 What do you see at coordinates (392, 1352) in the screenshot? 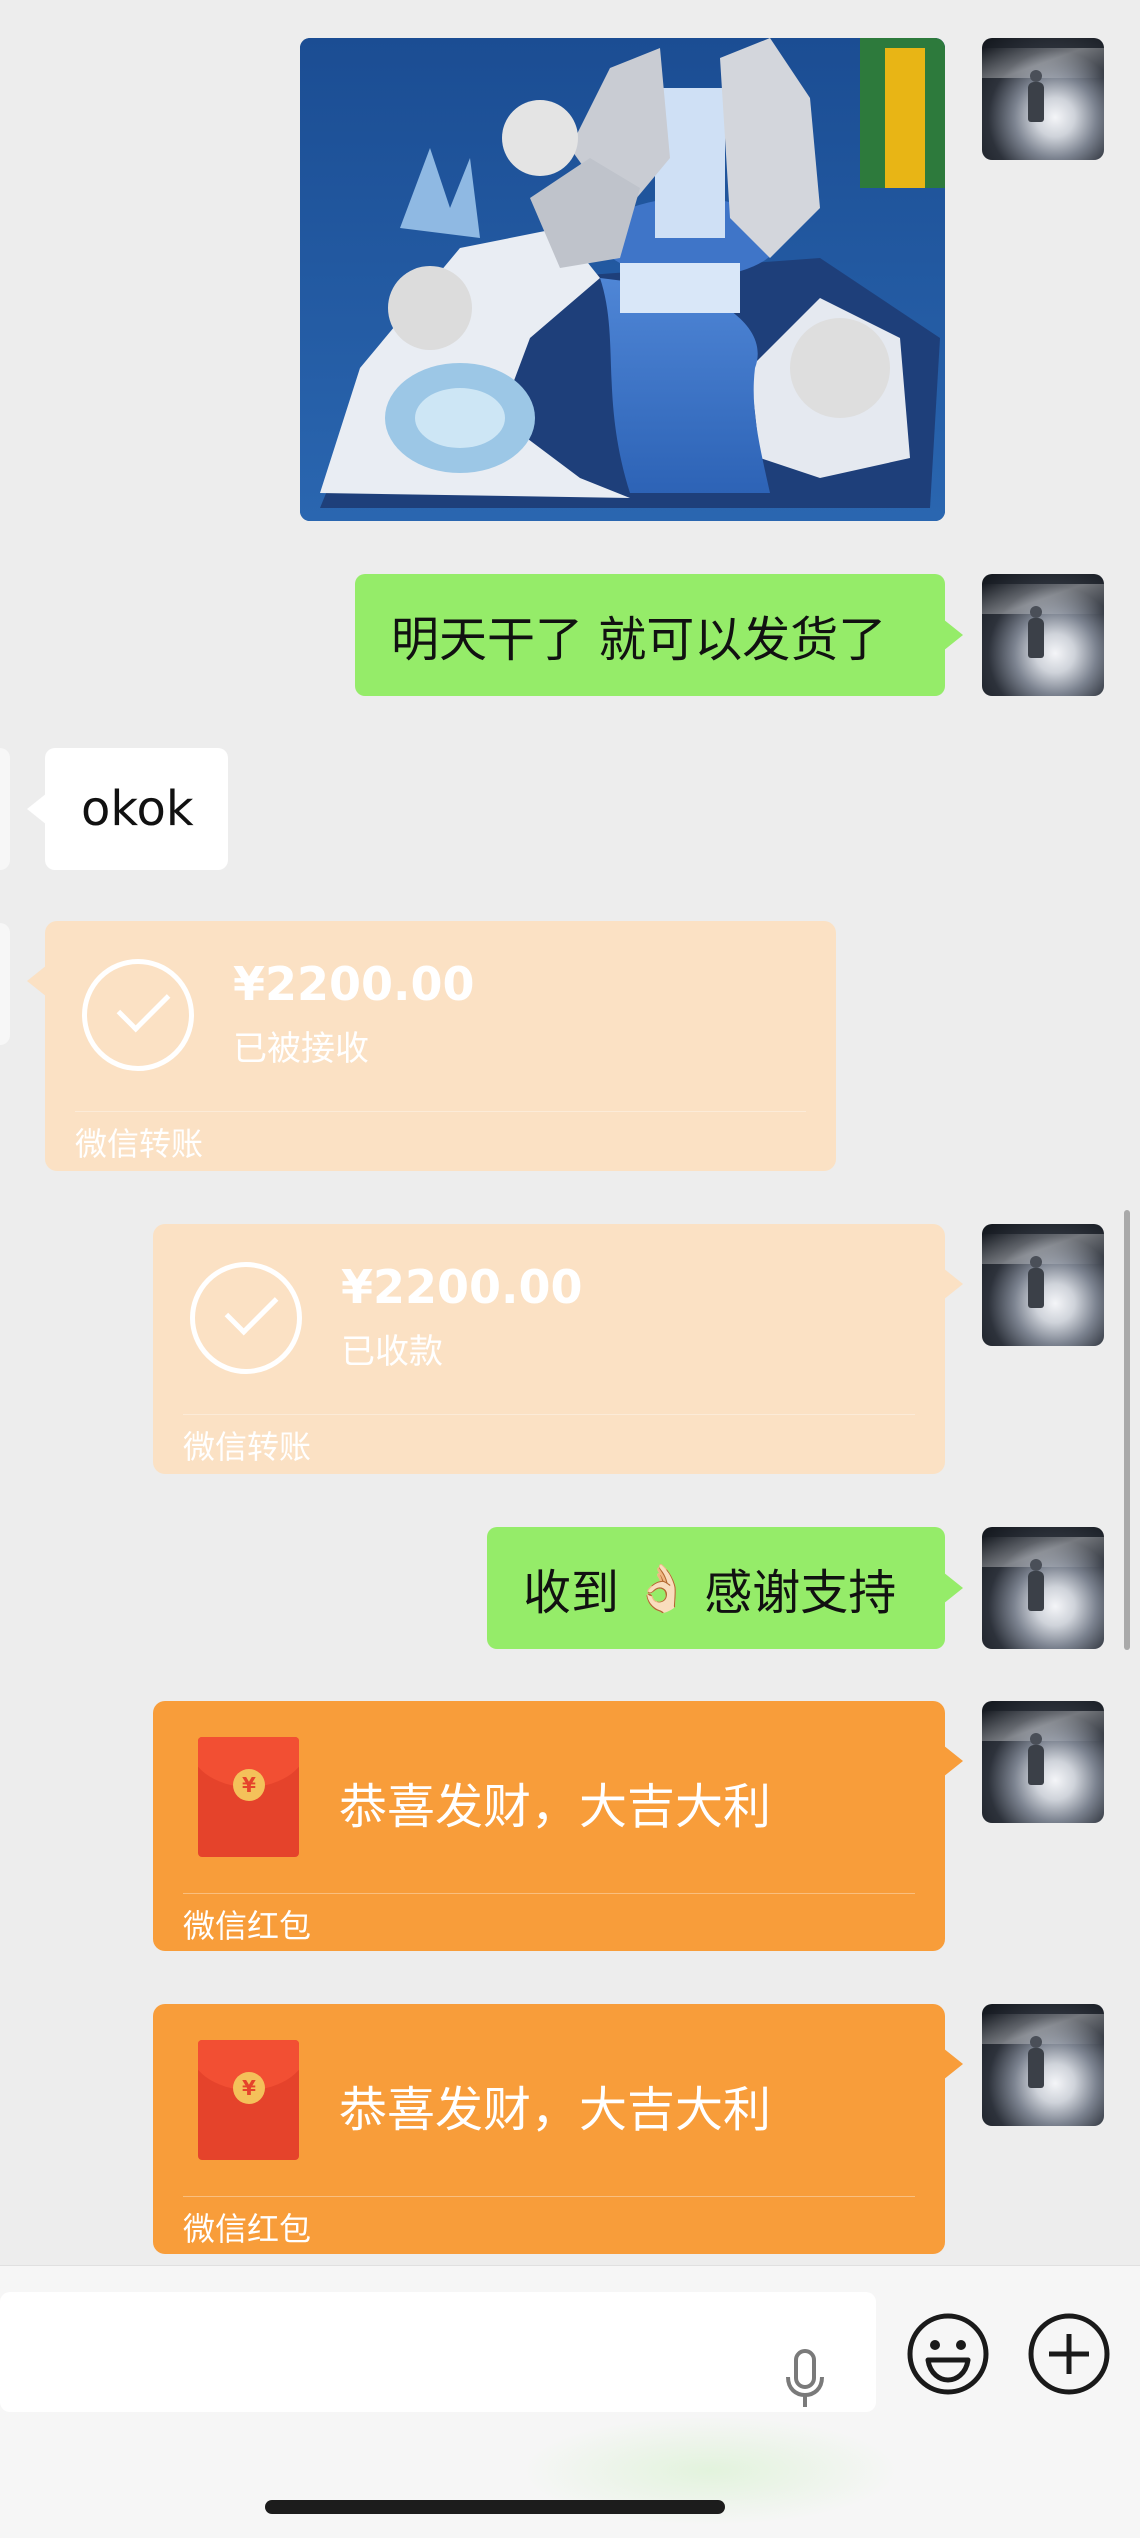
I see `transfer-status: 已收款` at bounding box center [392, 1352].